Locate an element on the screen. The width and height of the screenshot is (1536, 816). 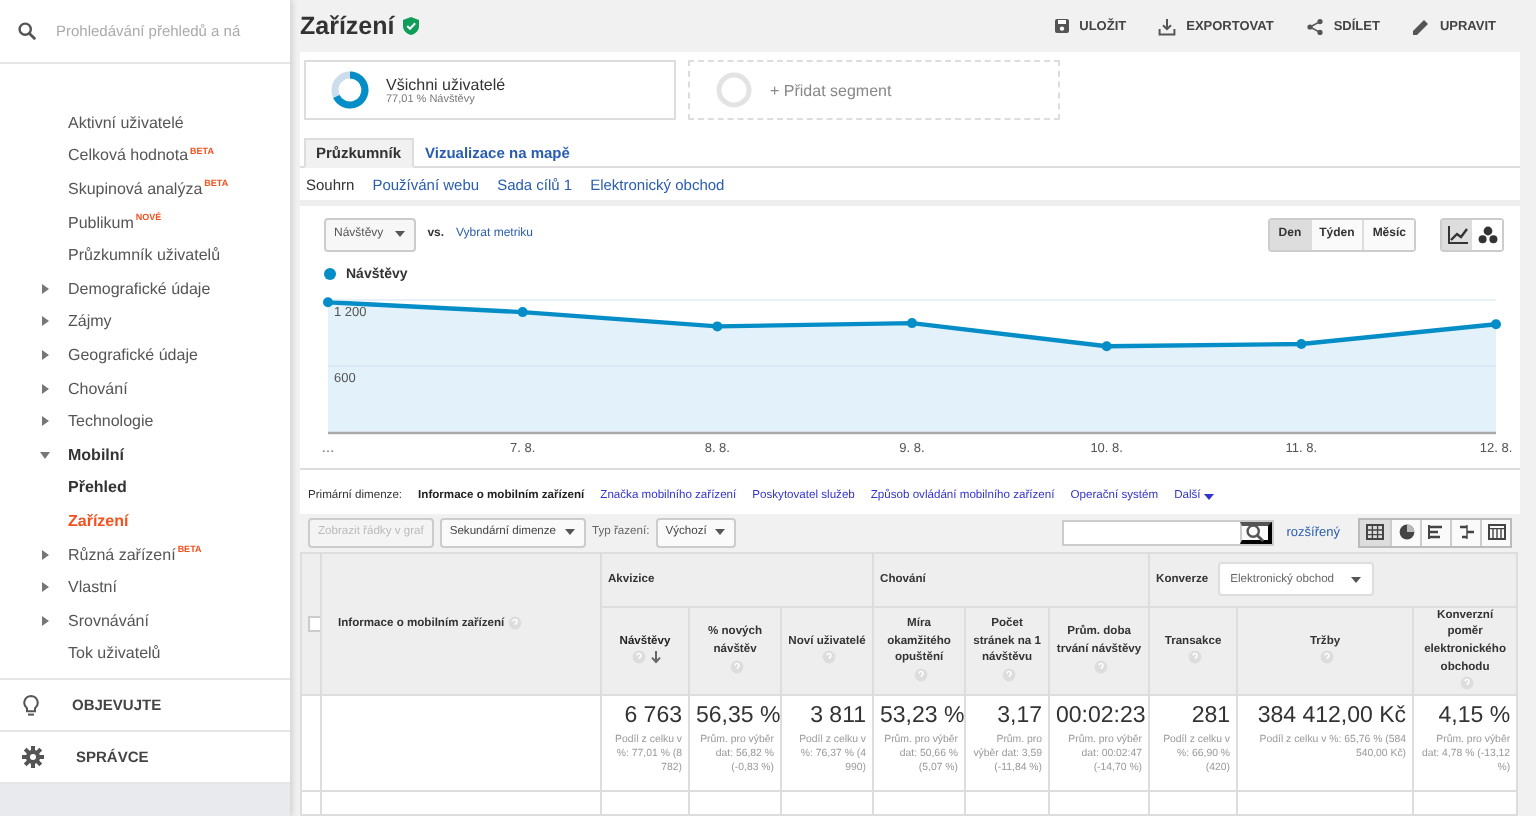
total-value: 3 811 is located at coordinates (838, 718).